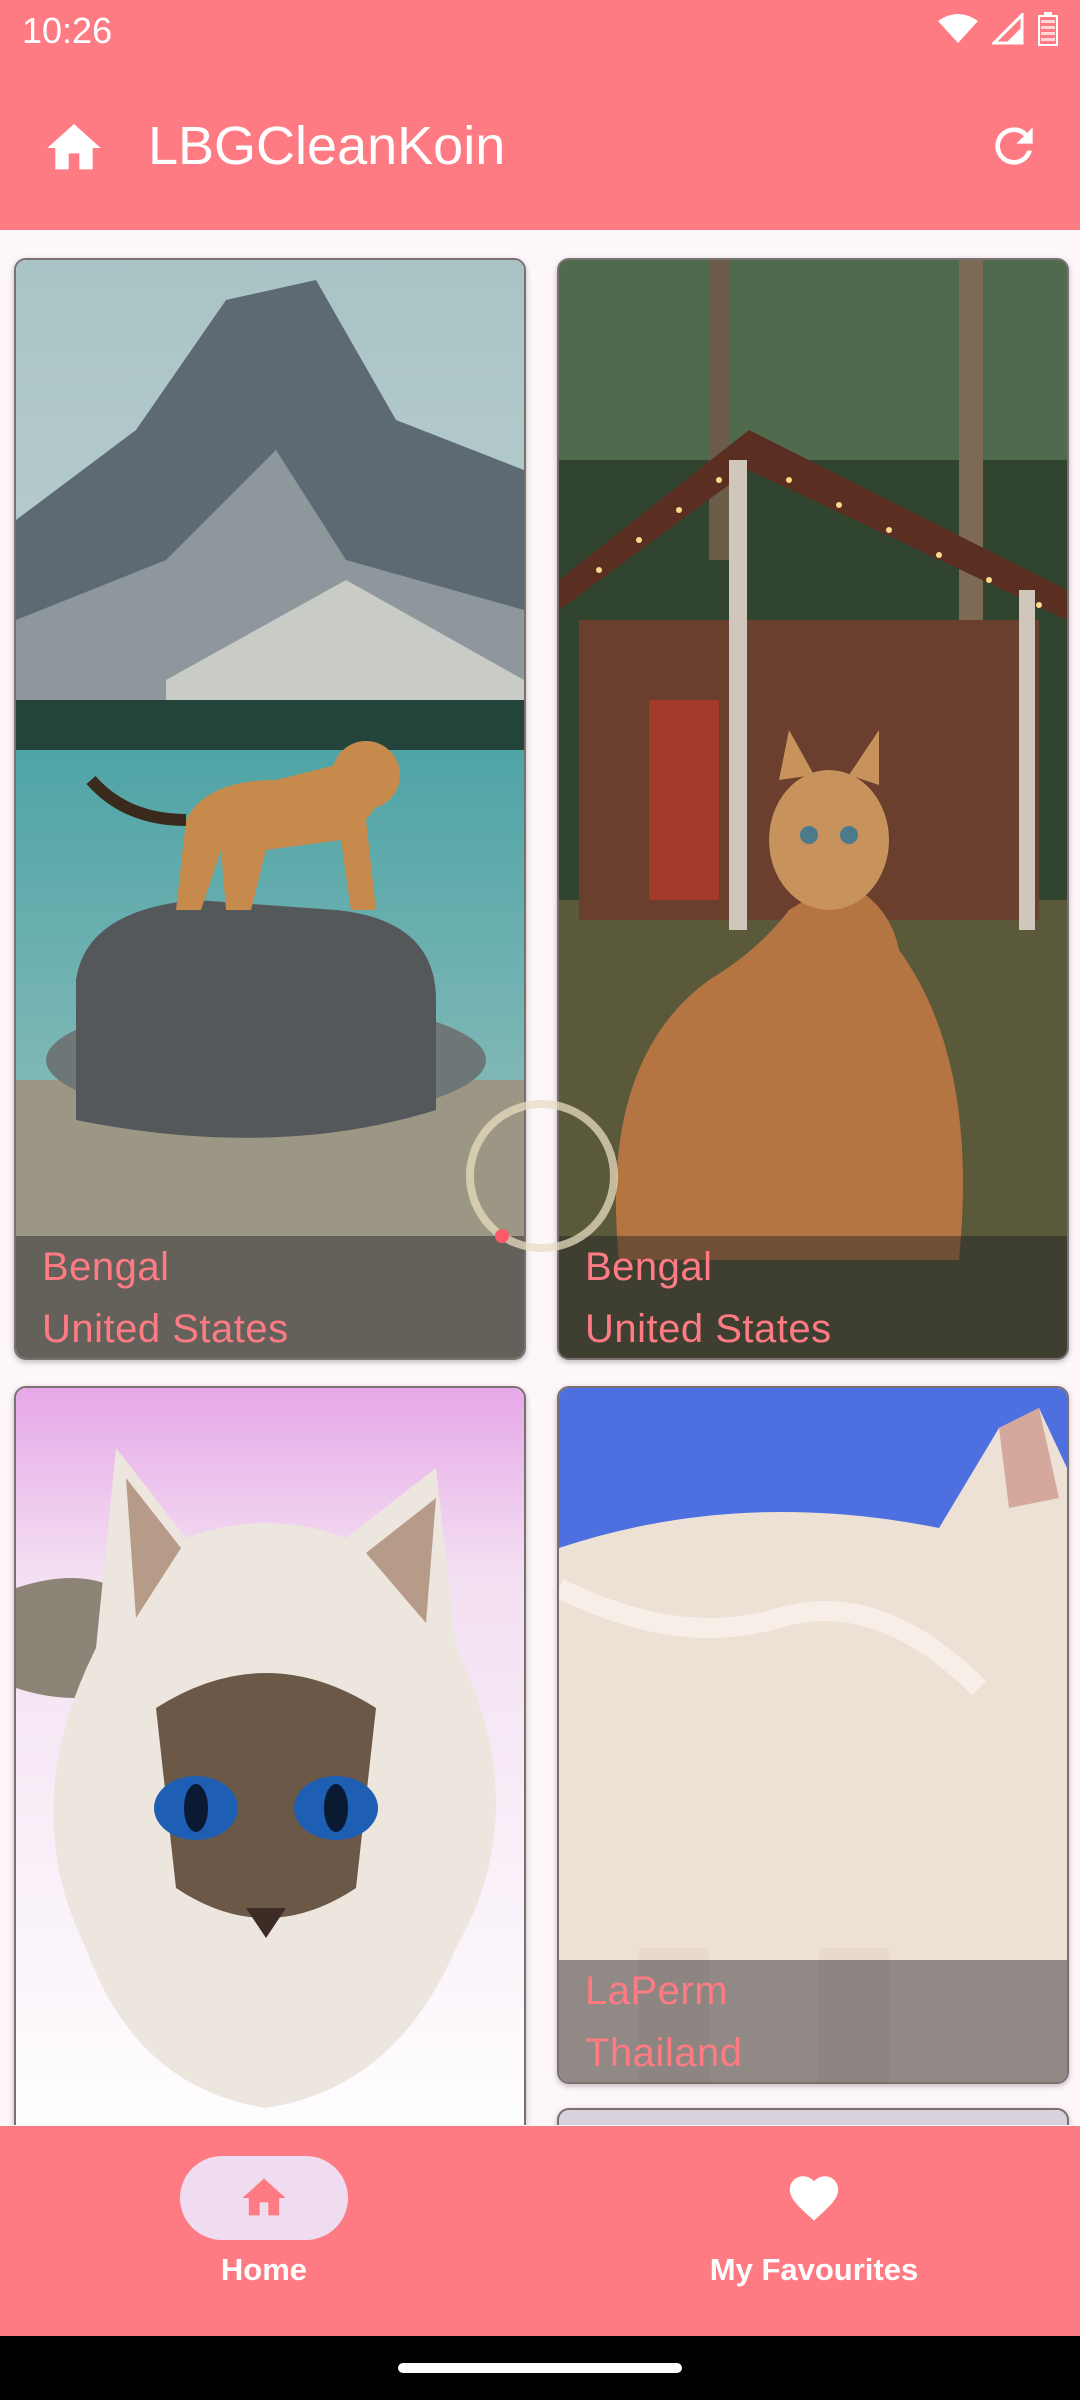  I want to click on app-title: LBGCleanKoin, so click(327, 146).